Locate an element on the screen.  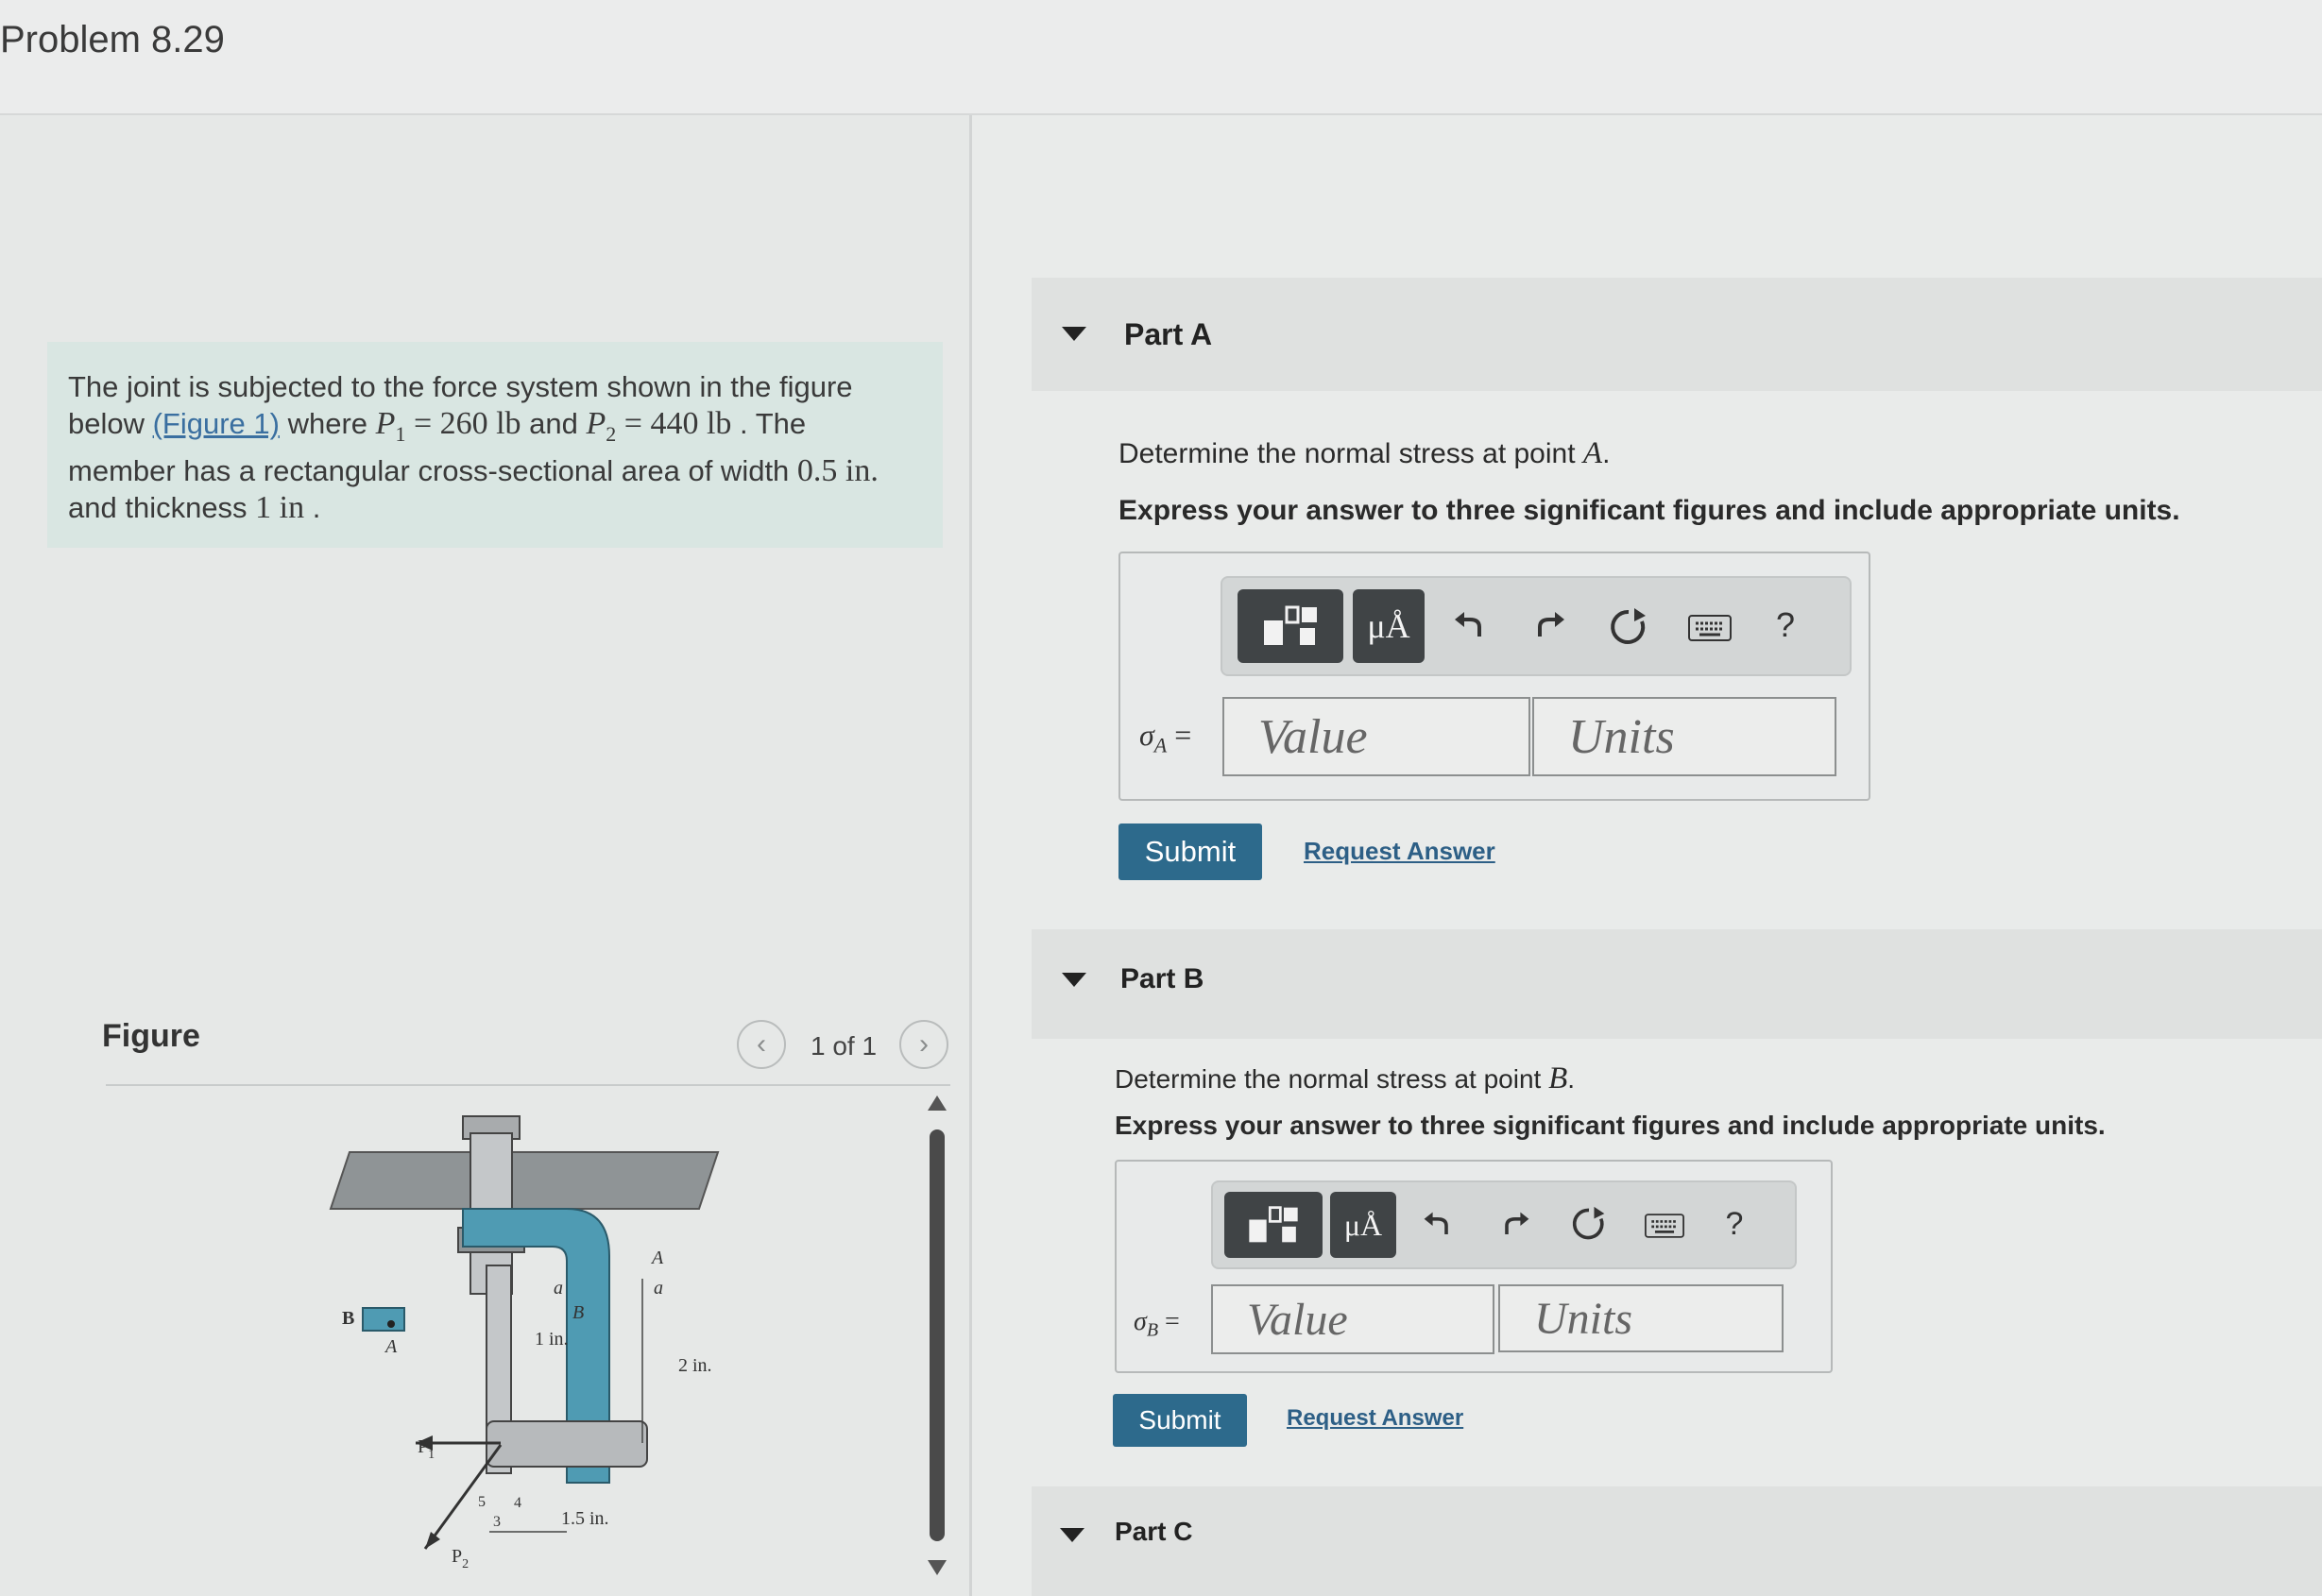
part-a-value-input: Value is located at coordinates (1376, 737).